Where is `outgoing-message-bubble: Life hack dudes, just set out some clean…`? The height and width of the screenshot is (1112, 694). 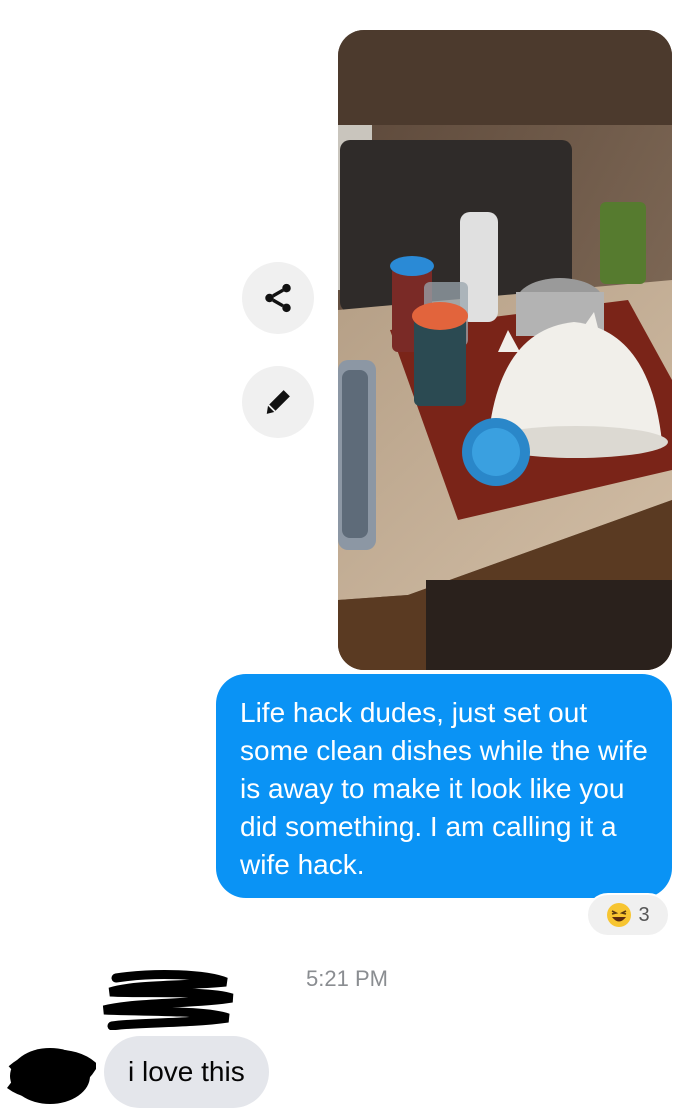 outgoing-message-bubble: Life hack dudes, just set out some clean… is located at coordinates (444, 786).